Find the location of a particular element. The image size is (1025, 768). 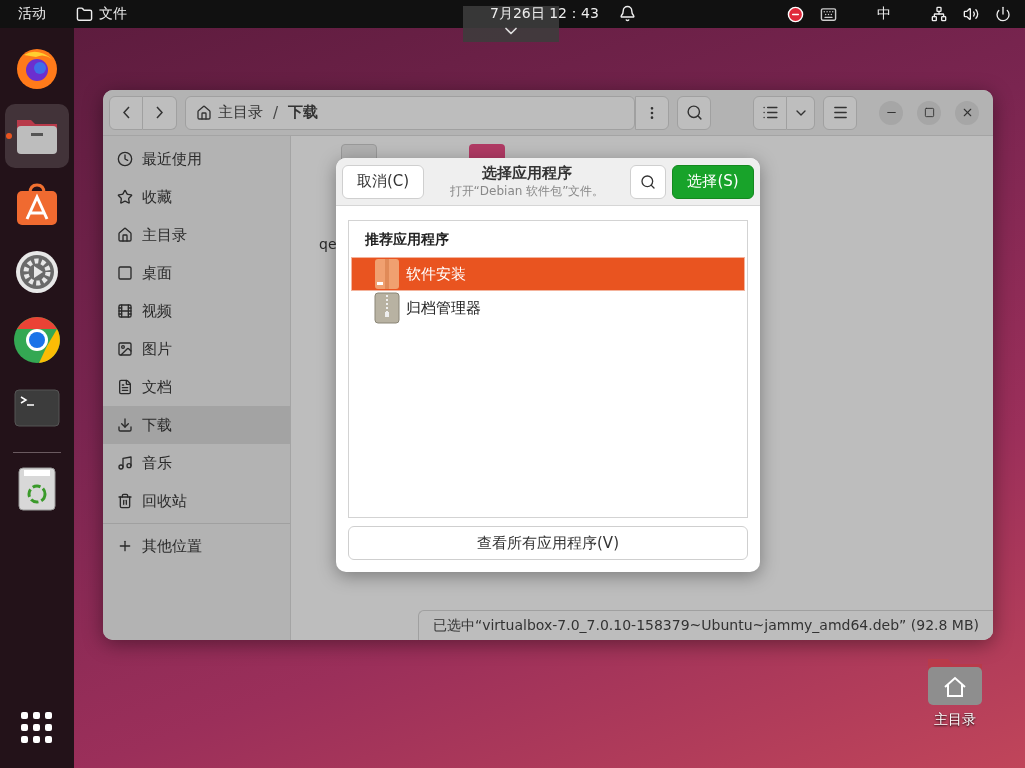

download-icon is located at coordinates (125, 425).